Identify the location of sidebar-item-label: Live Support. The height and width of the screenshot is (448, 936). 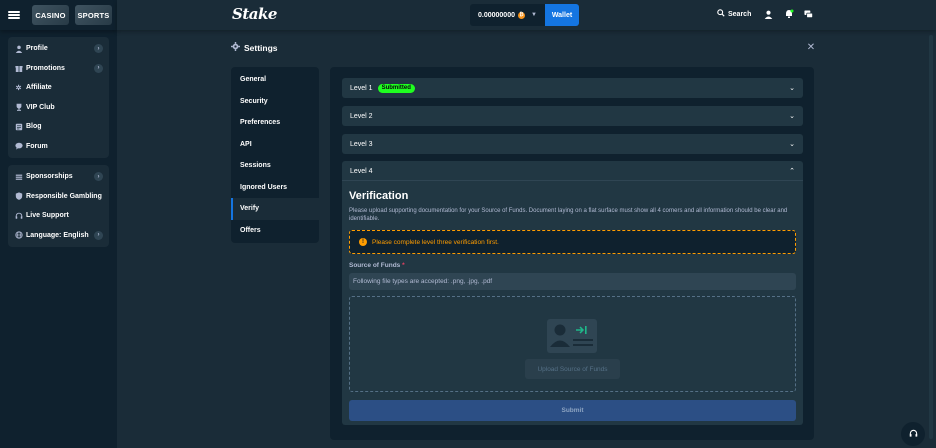
(47, 216).